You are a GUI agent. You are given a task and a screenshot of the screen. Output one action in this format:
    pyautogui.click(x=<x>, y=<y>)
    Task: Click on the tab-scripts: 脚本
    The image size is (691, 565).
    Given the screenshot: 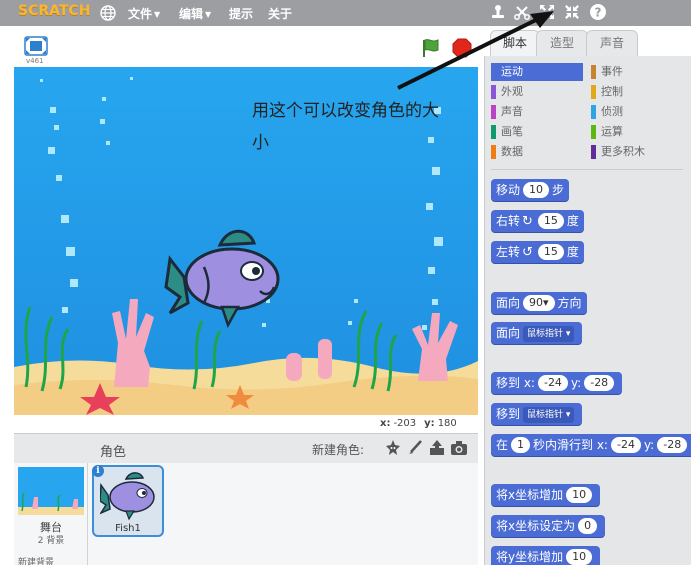 What is the action you would take?
    pyautogui.click(x=515, y=43)
    